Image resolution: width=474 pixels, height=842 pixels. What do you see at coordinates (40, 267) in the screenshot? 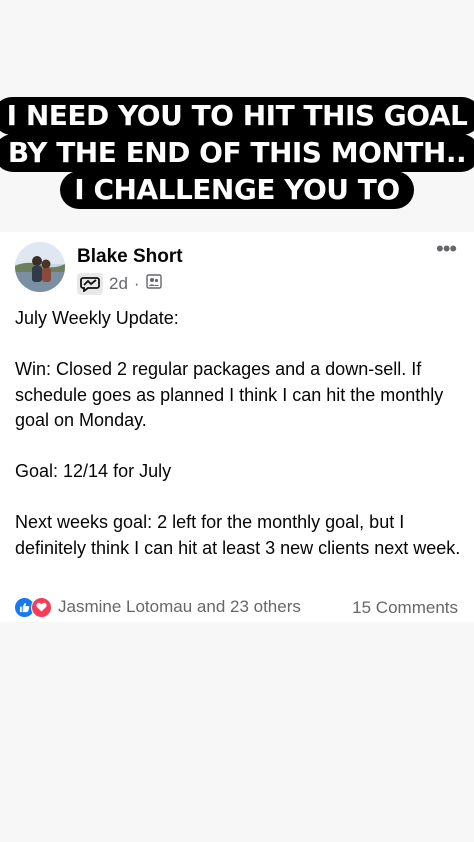
I see `avatar` at bounding box center [40, 267].